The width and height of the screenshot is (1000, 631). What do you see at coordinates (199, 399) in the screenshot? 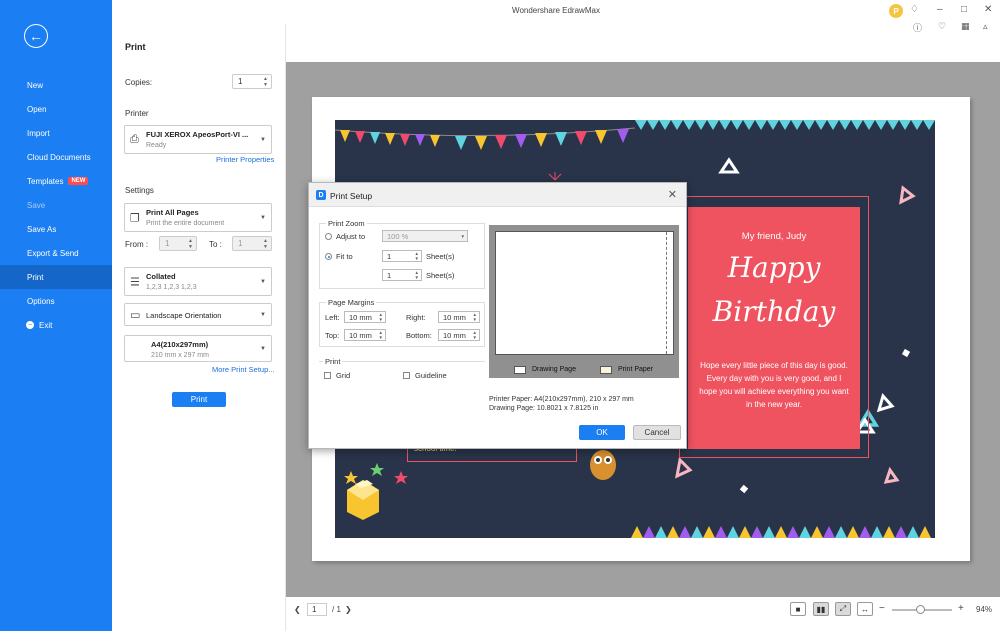
I see `print-button: Print` at bounding box center [199, 399].